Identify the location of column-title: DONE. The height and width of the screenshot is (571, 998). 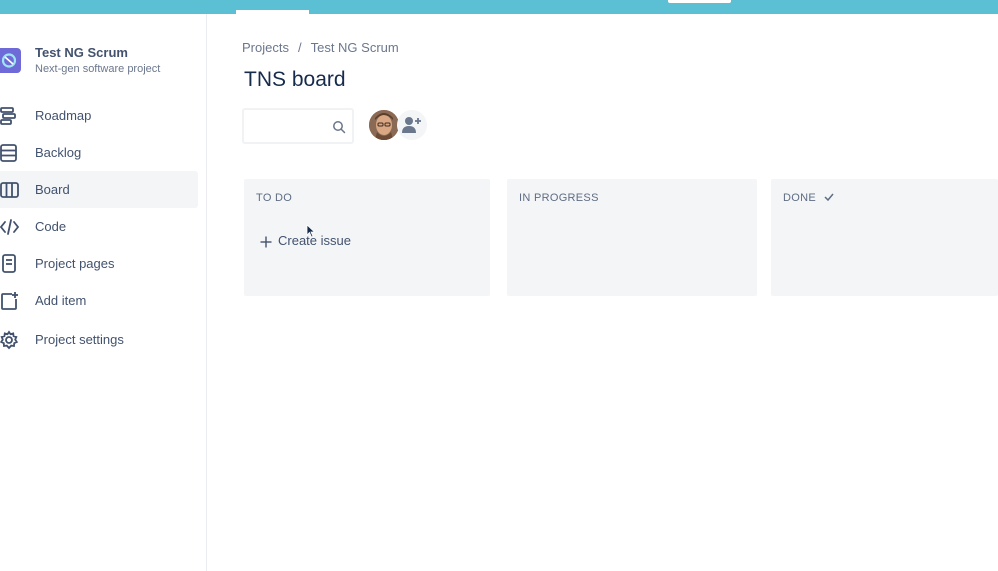
(808, 198).